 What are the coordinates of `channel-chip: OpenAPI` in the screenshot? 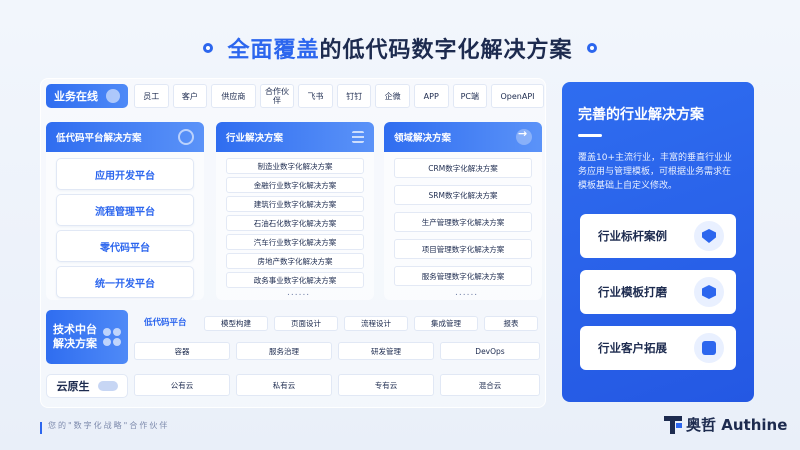 It's located at (517, 96).